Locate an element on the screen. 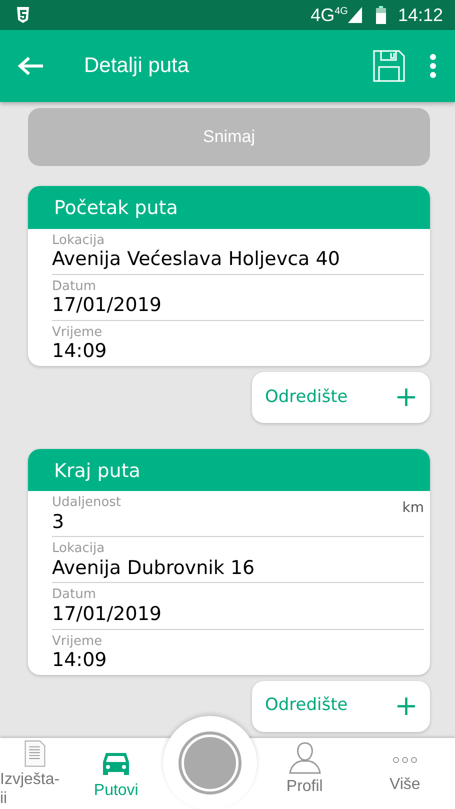 The width and height of the screenshot is (455, 809). signal-icon is located at coordinates (355, 15).